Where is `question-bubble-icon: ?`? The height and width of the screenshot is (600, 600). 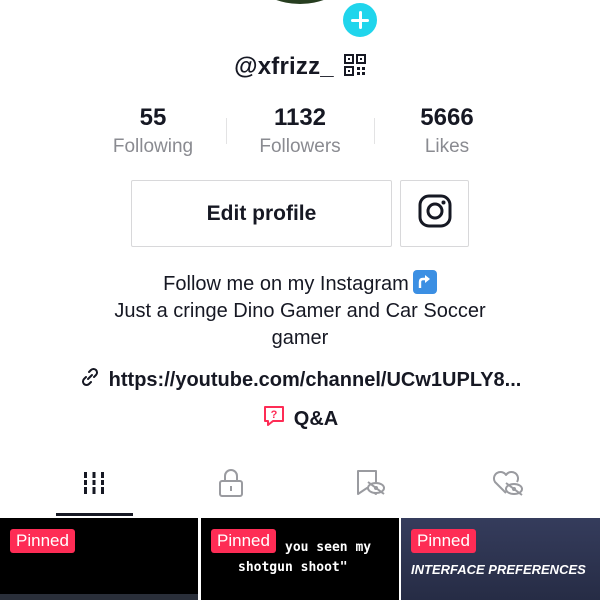 question-bubble-icon: ? is located at coordinates (274, 419).